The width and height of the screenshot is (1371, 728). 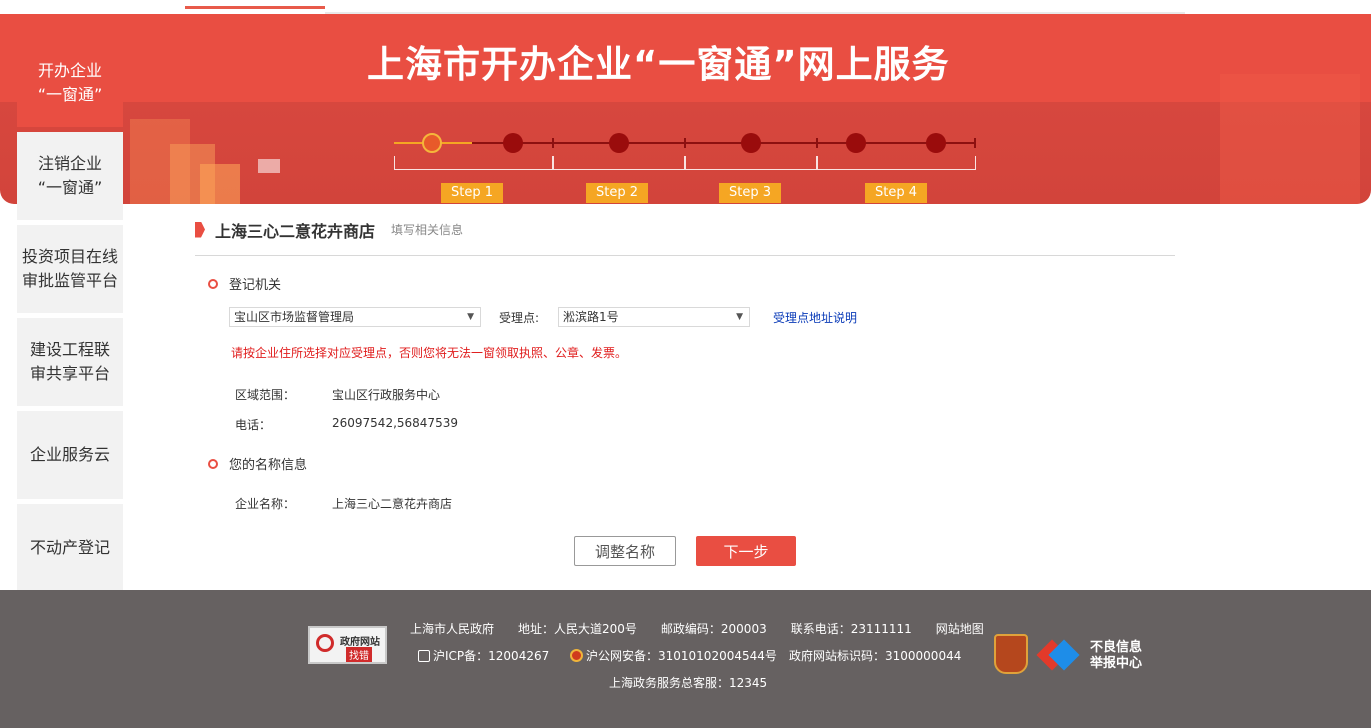 I want to click on police-badge-icon, so click(x=576, y=655).